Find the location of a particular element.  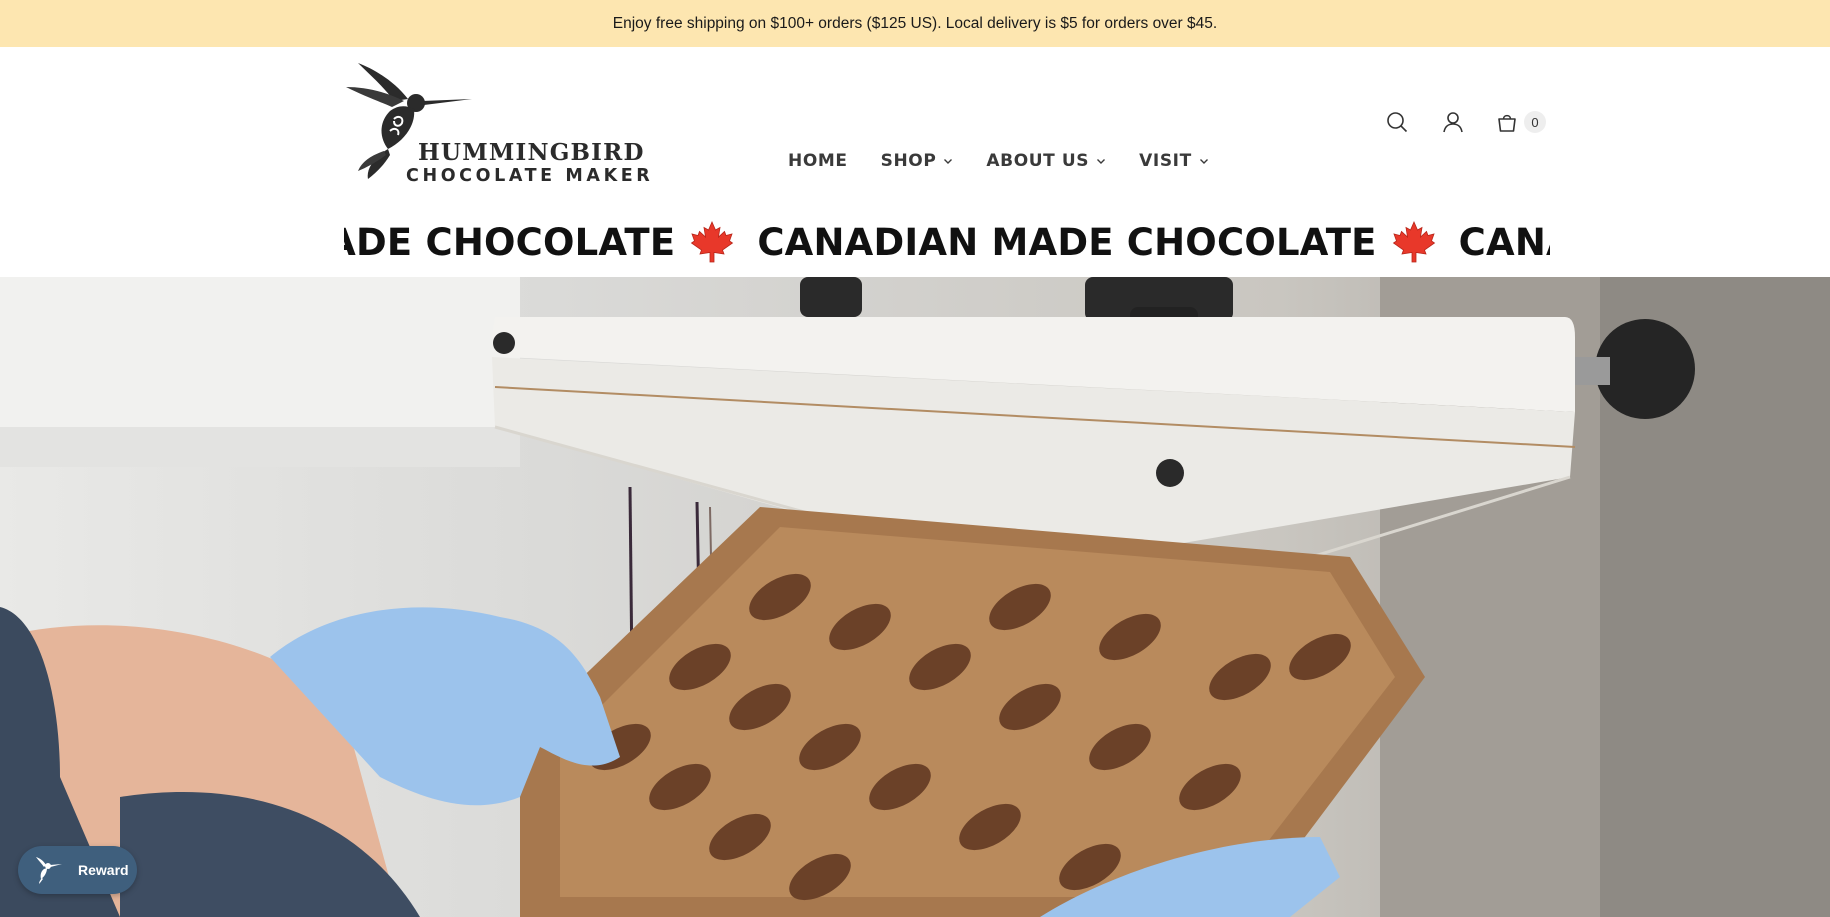

hummingbird-icon is located at coordinates (49, 870).